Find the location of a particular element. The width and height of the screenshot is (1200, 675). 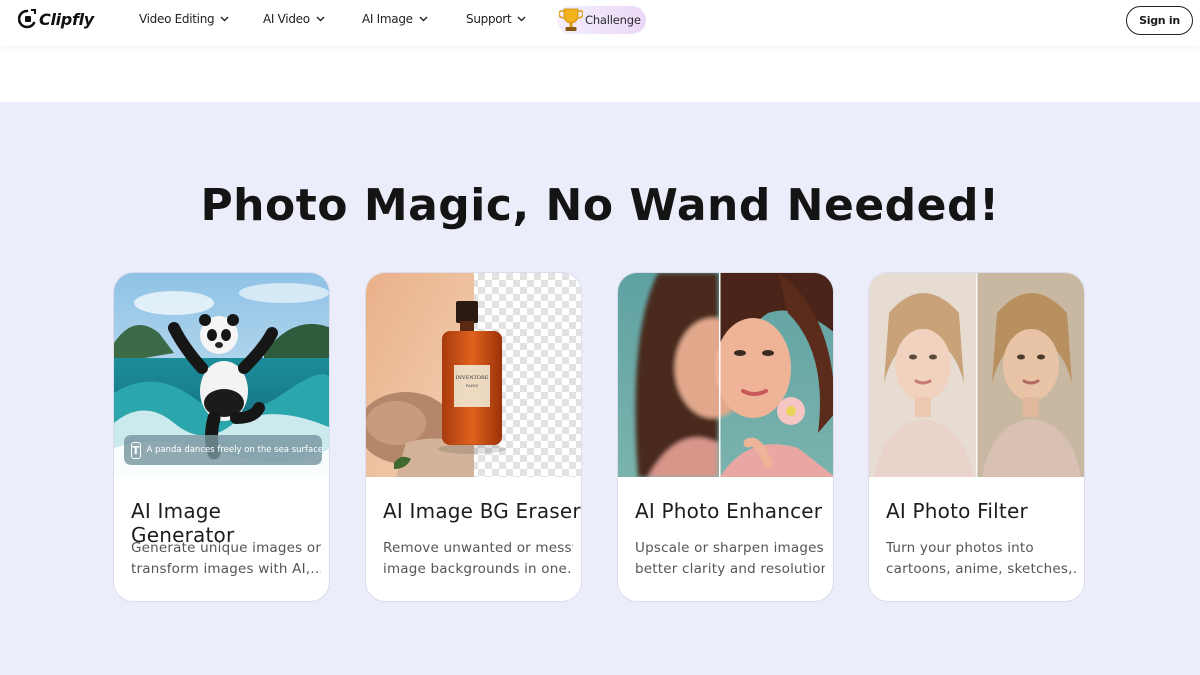

card-image-perfume: INVENTORE PARIS is located at coordinates (473, 375).